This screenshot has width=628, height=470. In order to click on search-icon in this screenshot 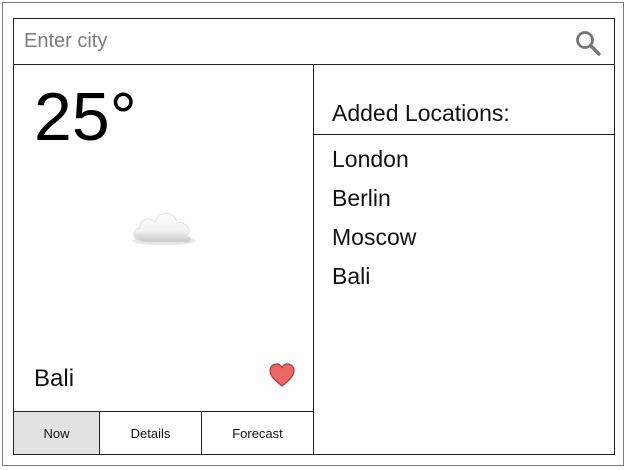, I will do `click(588, 43)`.